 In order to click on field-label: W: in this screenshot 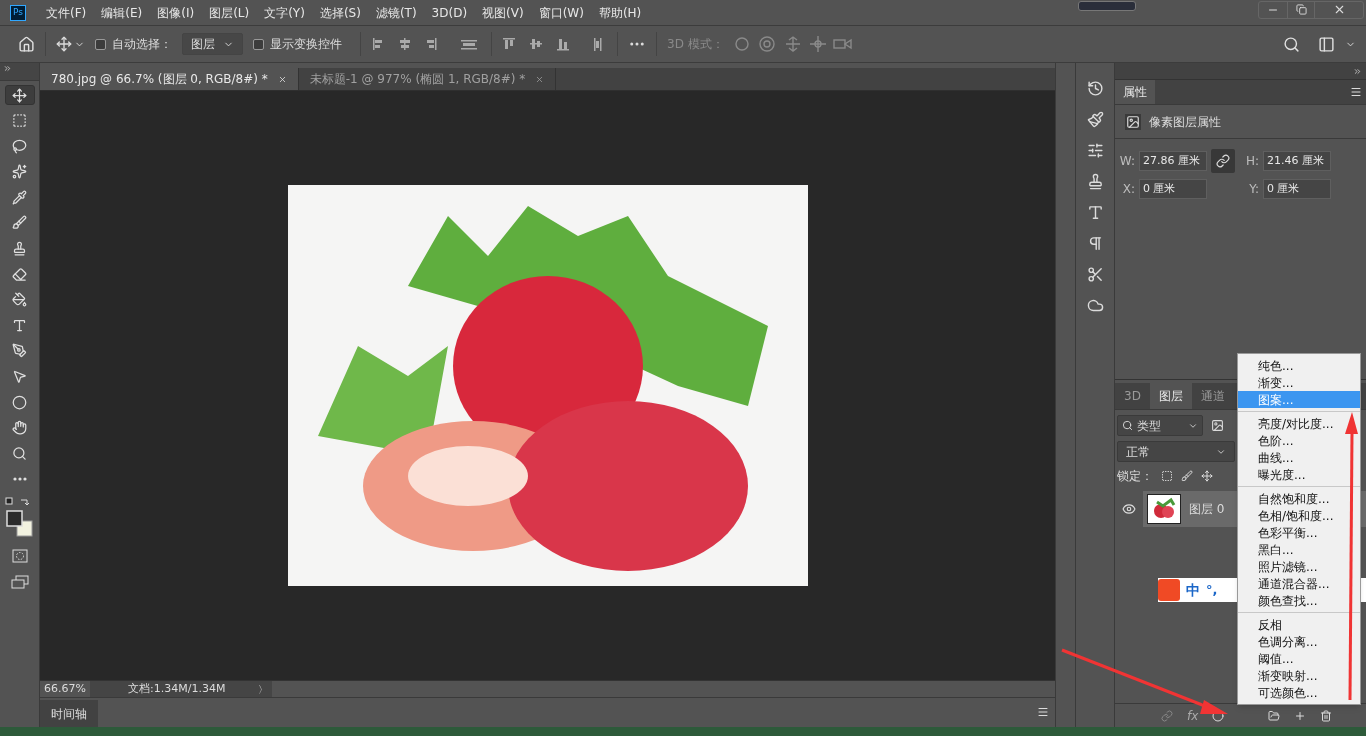, I will do `click(1126, 161)`.